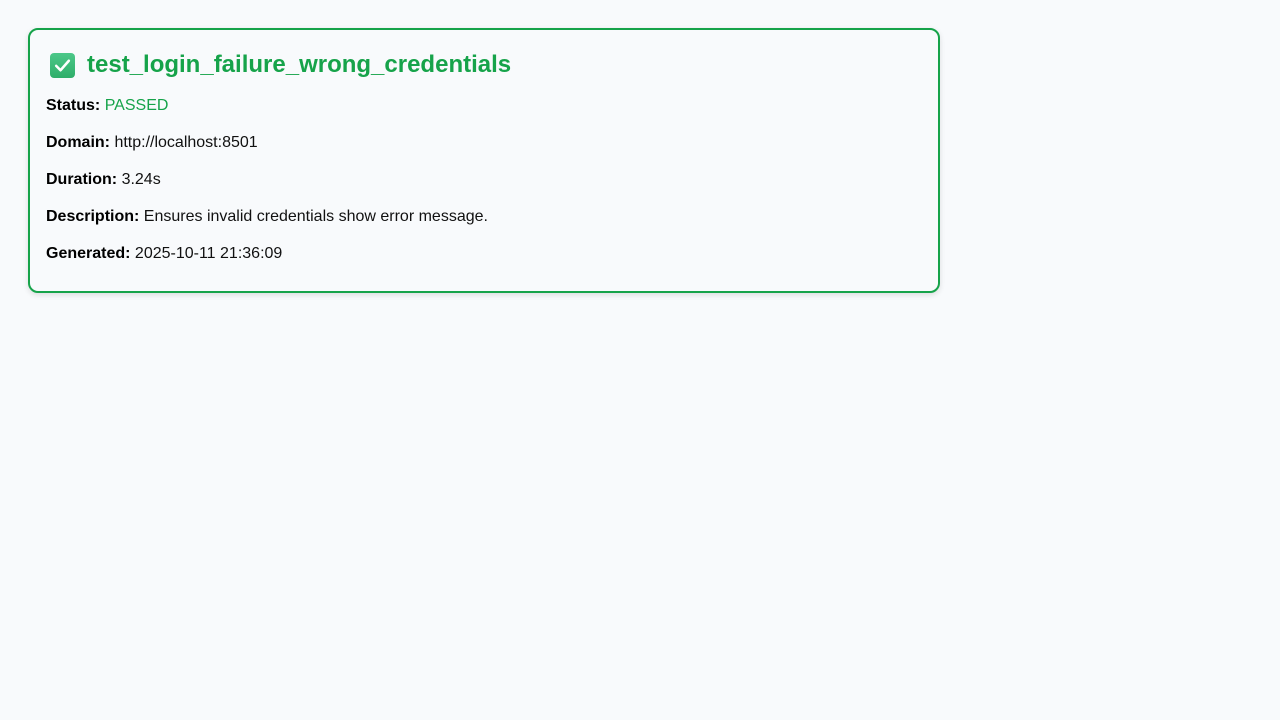 Image resolution: width=1280 pixels, height=720 pixels. I want to click on duration-value: 3.24s, so click(141, 179).